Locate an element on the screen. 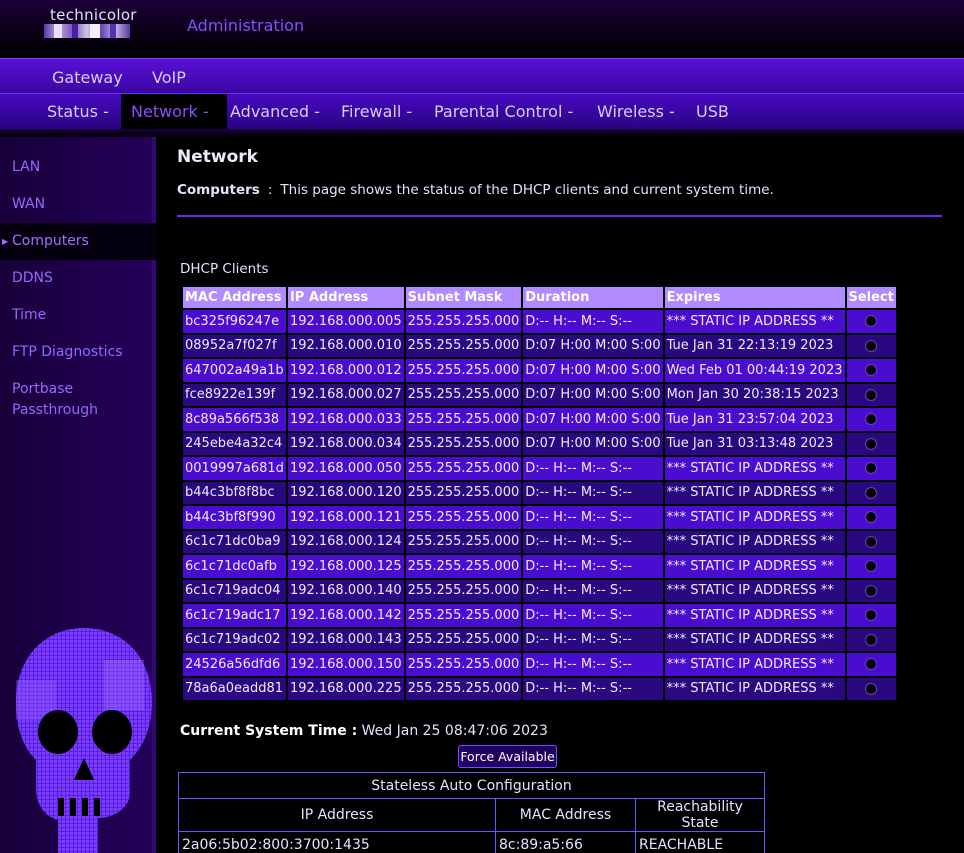 This screenshot has width=964, height=853. cell-ip: 192.168.000.140 is located at coordinates (345, 590).